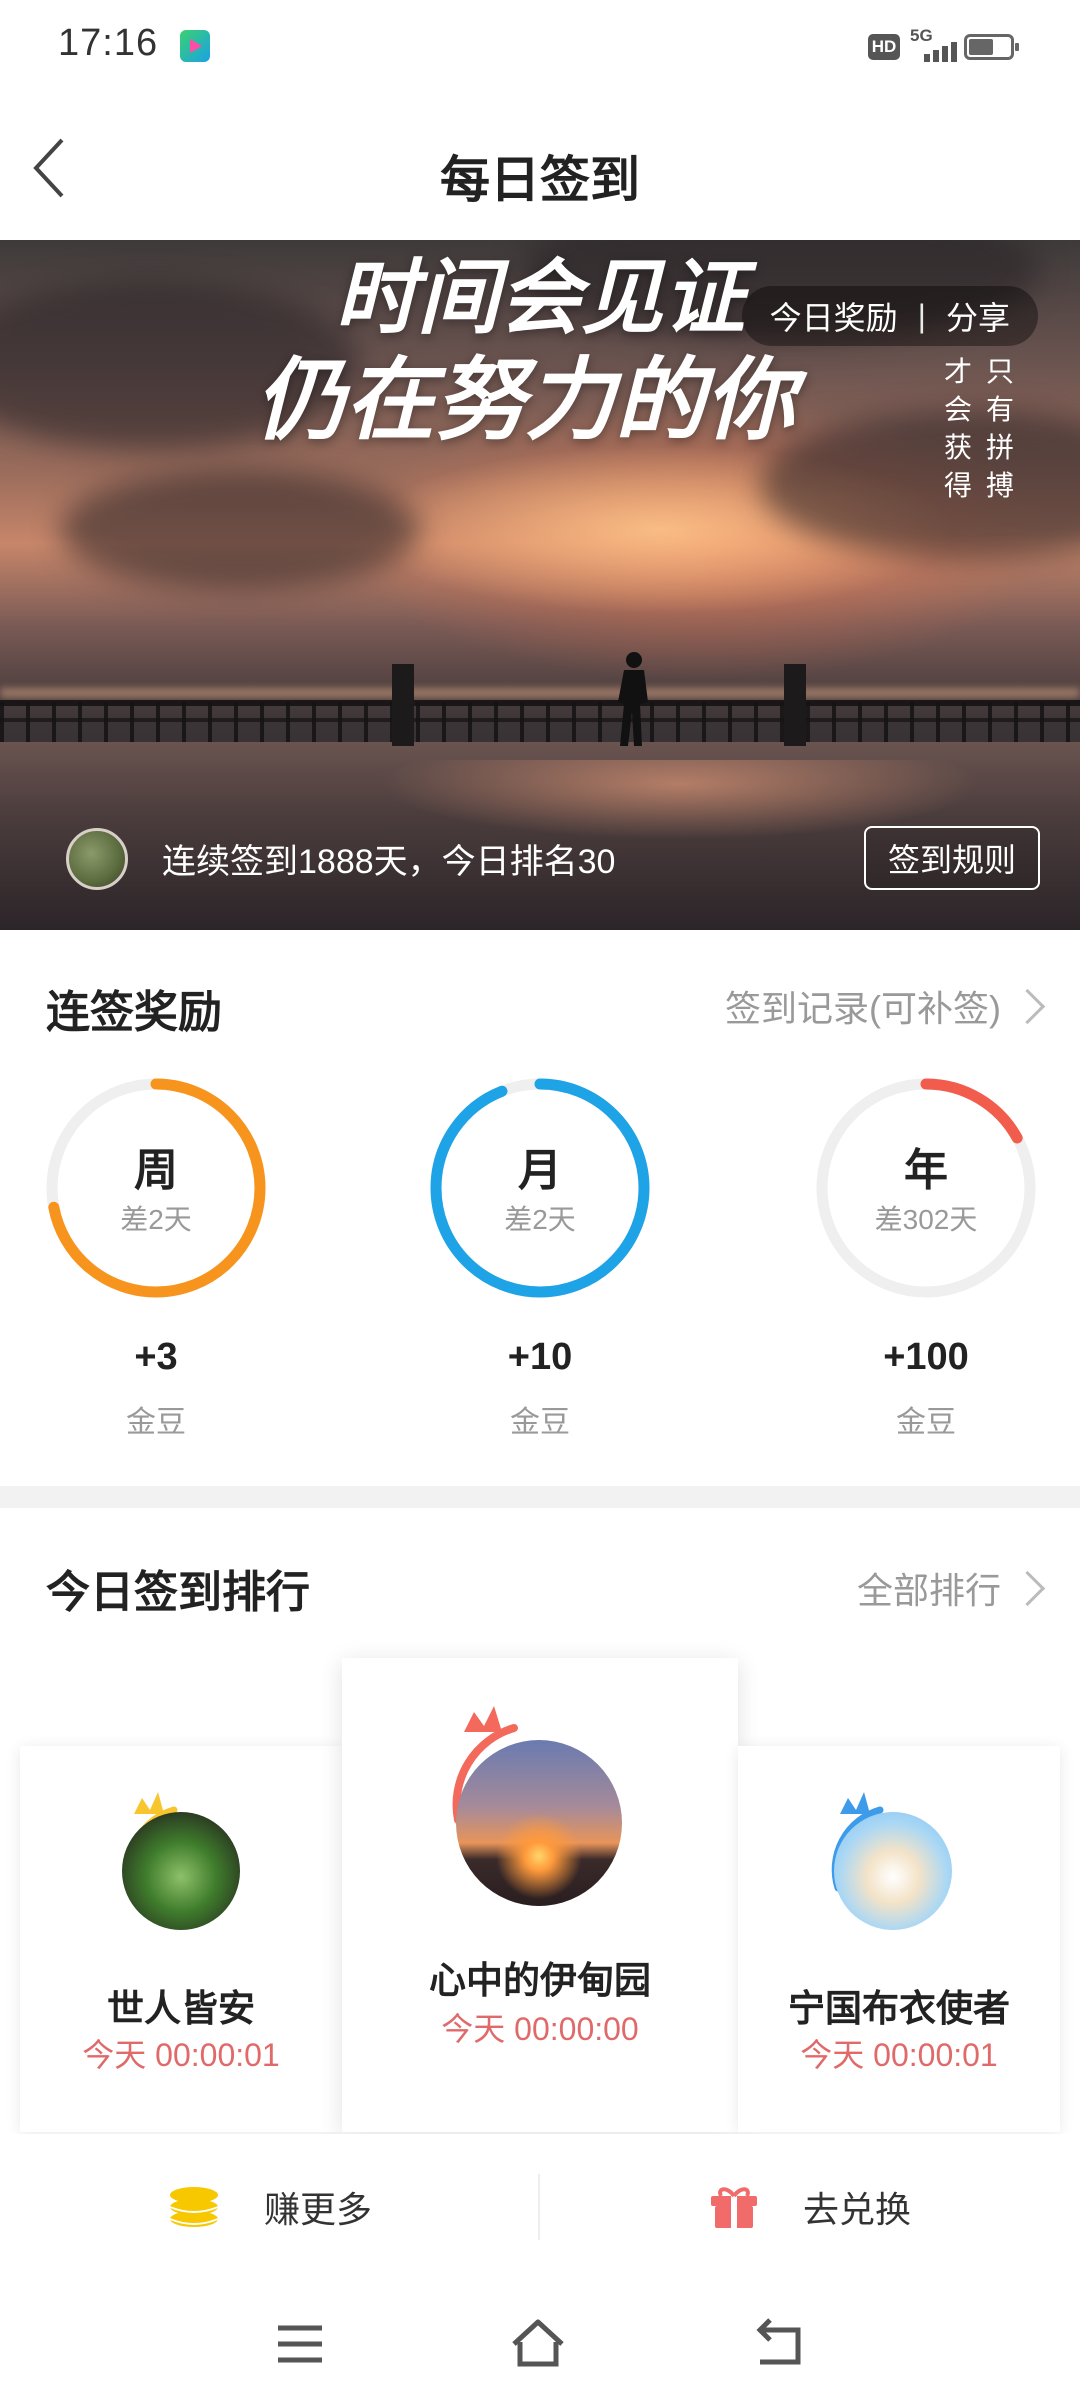  Describe the element at coordinates (525, 400) in the screenshot. I see `slogan-line-2: 仍在努力的你` at that location.